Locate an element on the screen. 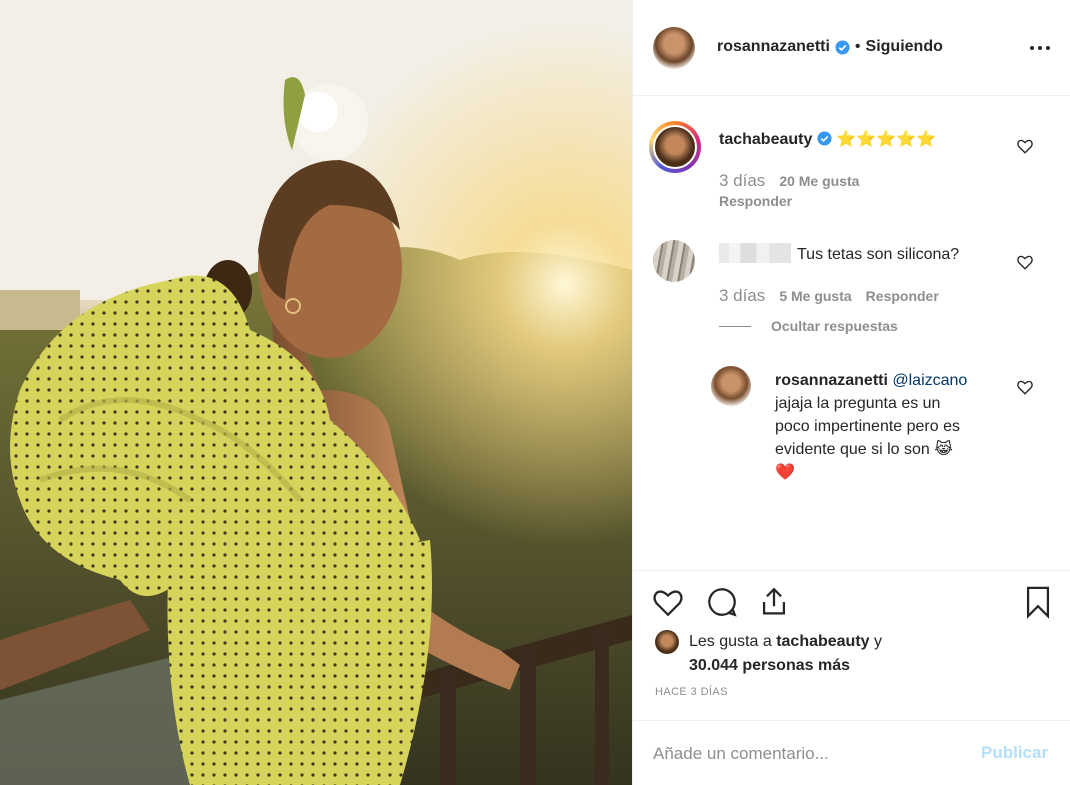  comment-likes: 20 Me gusta is located at coordinates (819, 181).